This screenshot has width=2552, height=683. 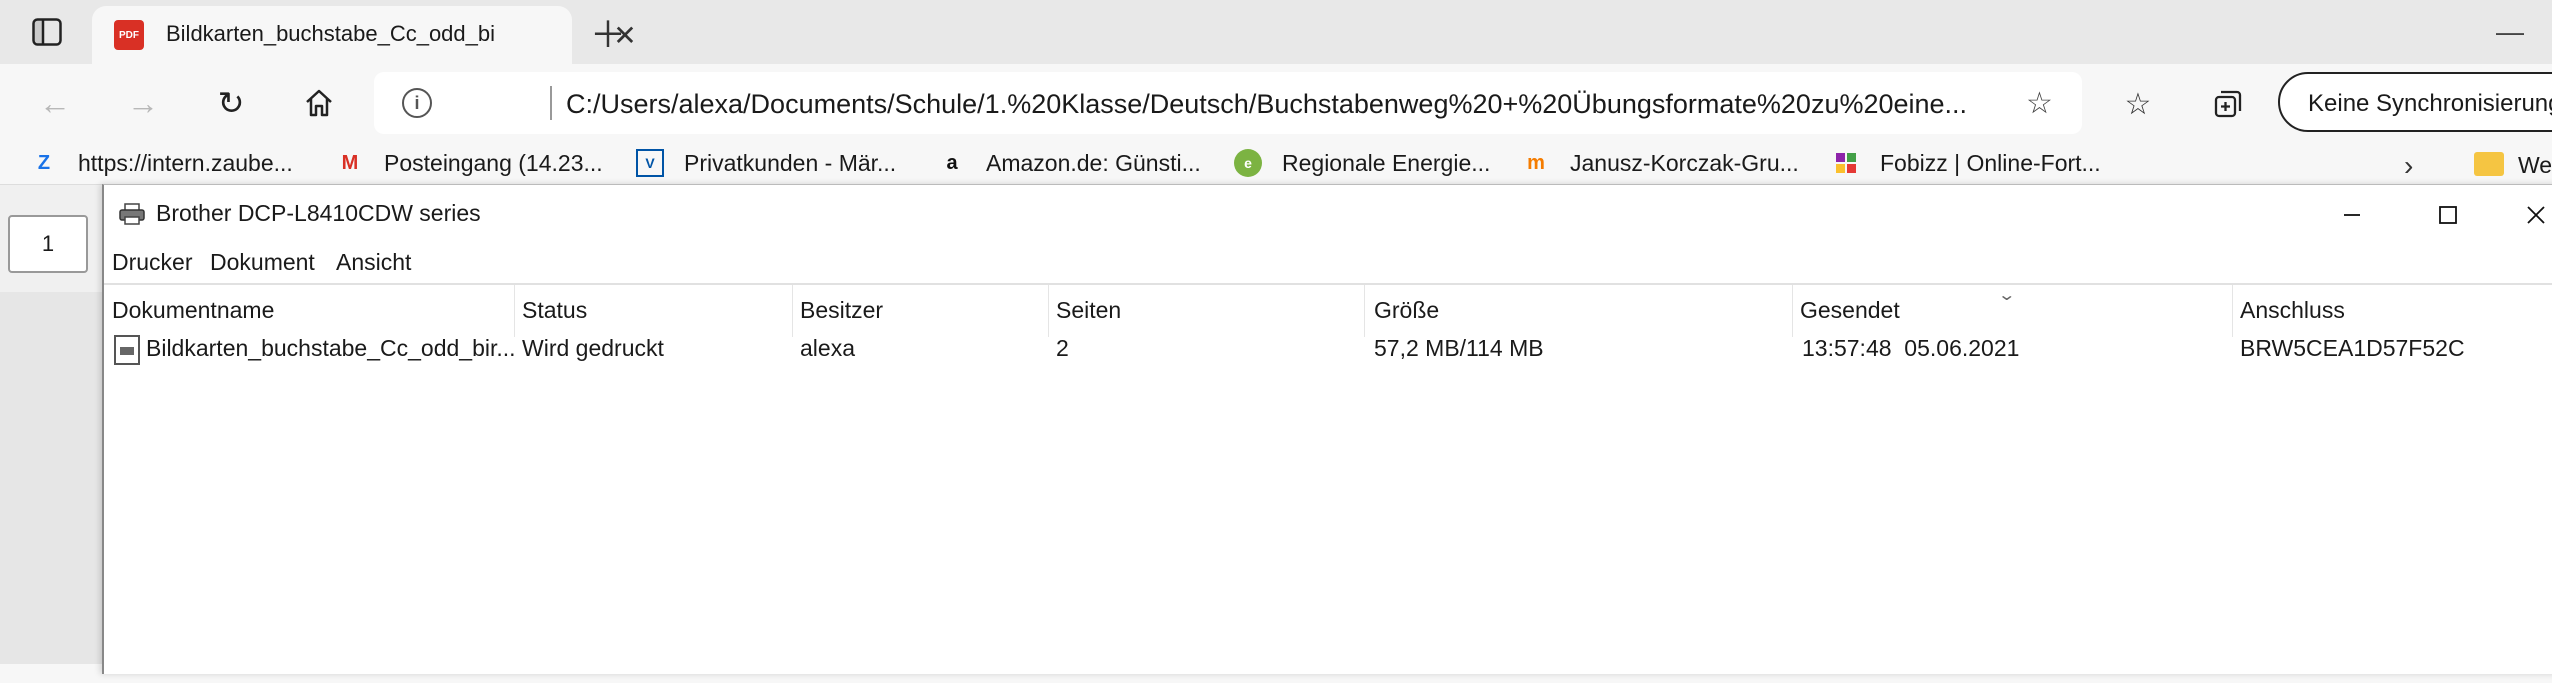 What do you see at coordinates (143, 103) in the screenshot?
I see `forward-arrow-icon: →` at bounding box center [143, 103].